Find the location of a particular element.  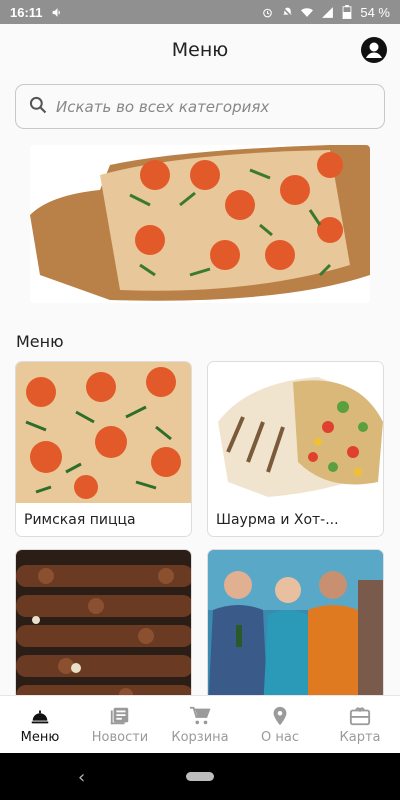

news-icon is located at coordinates (119, 715).